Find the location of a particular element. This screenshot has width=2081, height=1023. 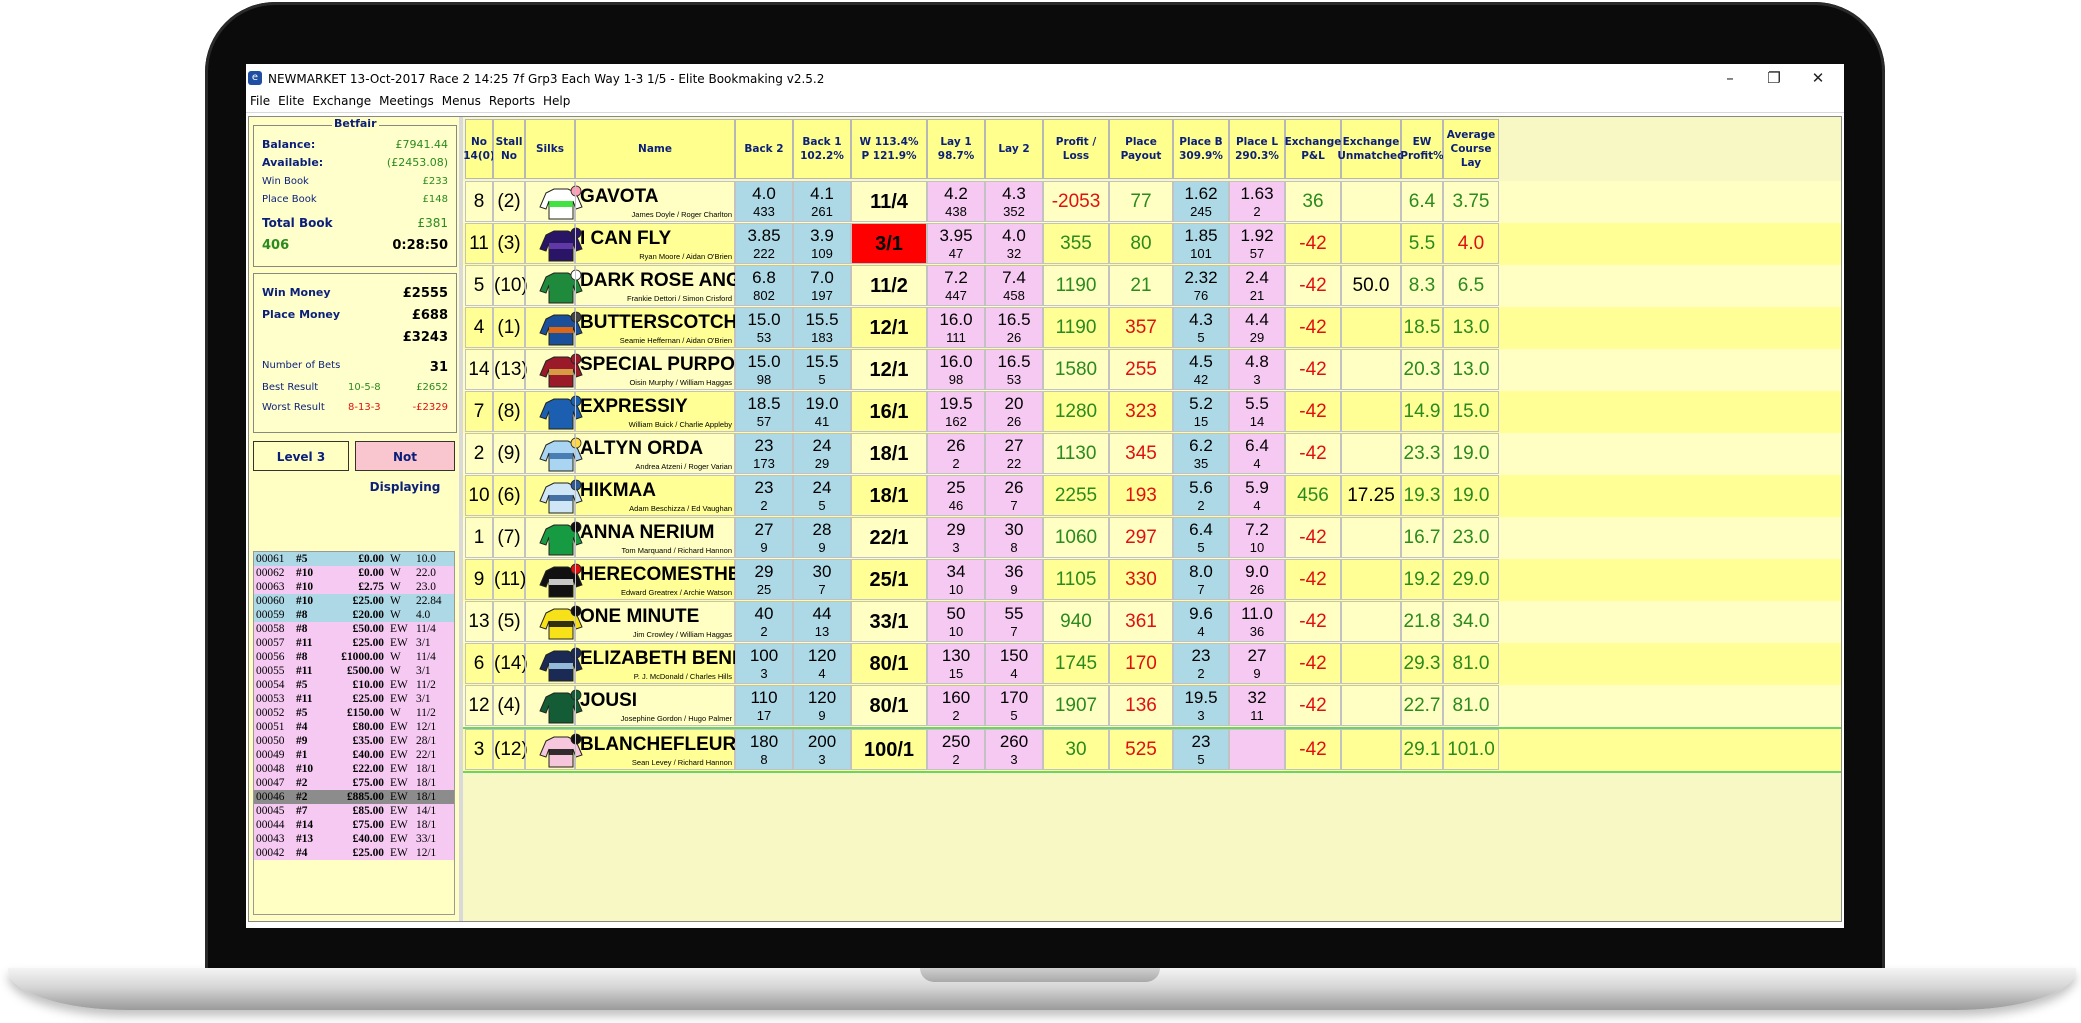

header-avg-course-lay: Average Course Lay is located at coordinates (1471, 149).